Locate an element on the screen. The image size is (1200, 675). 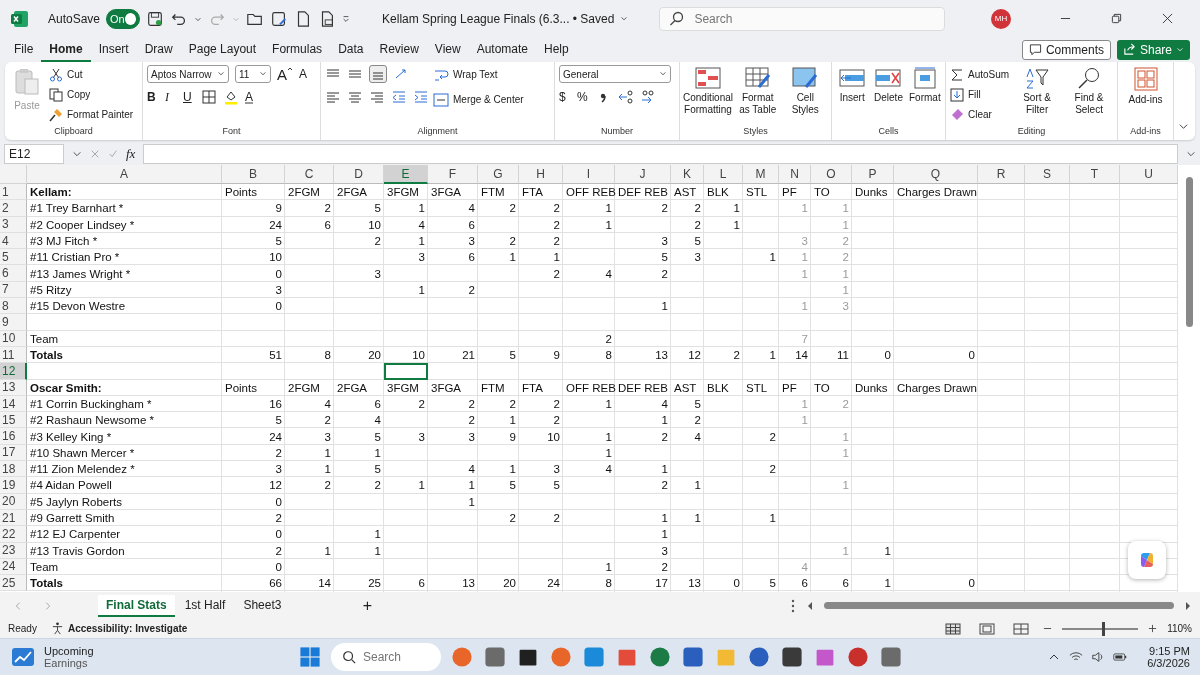
page-break-icon is located at coordinates (1021, 628).